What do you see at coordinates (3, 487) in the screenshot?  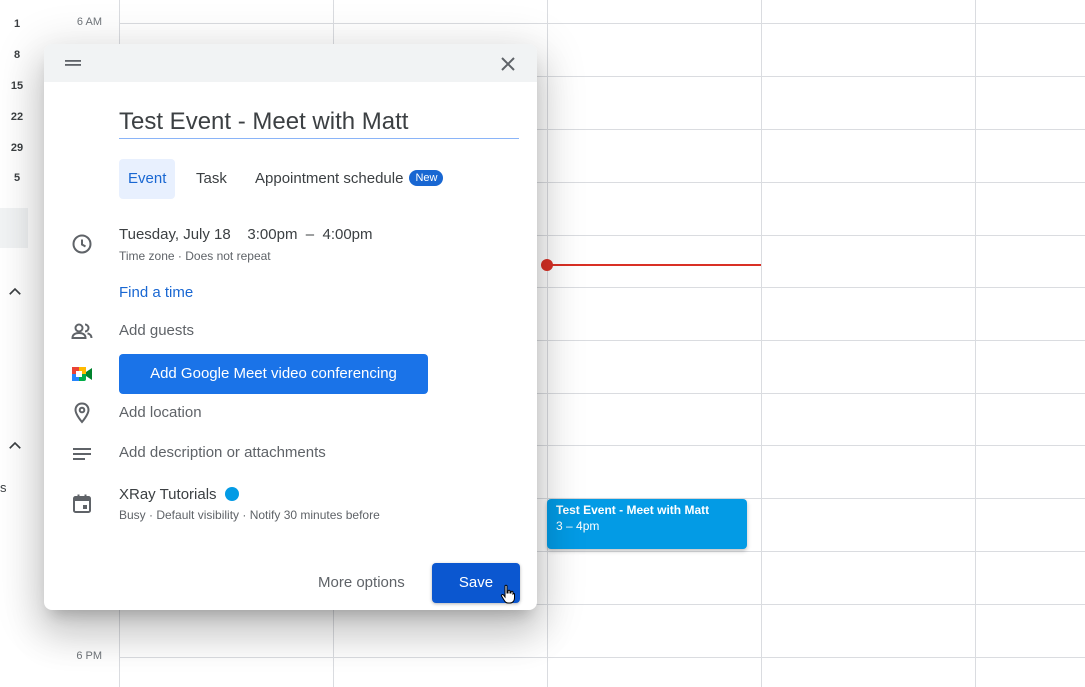 I see `sidebar-text-fragment: s` at bounding box center [3, 487].